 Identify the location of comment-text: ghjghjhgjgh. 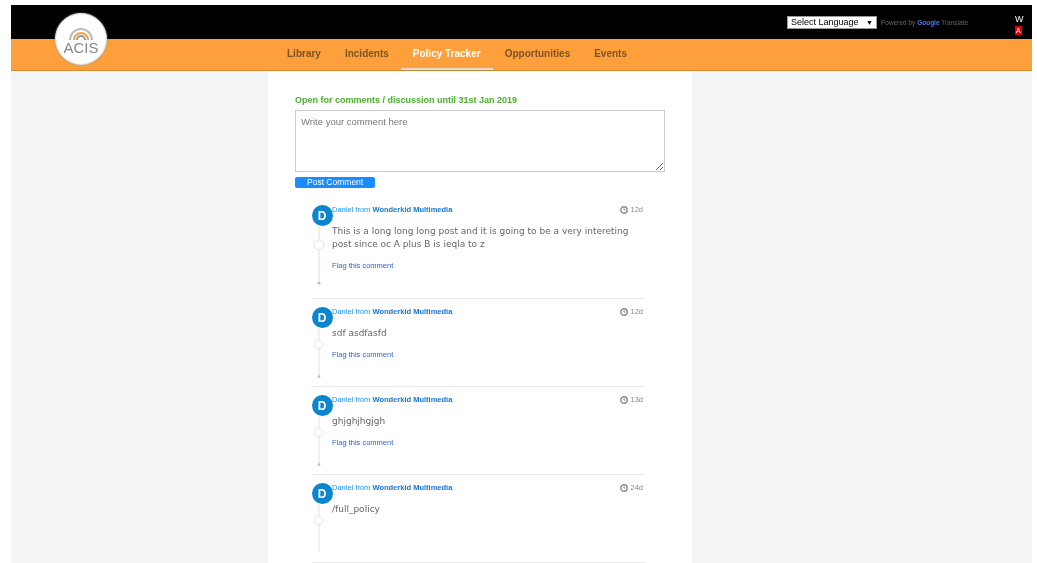
(359, 421).